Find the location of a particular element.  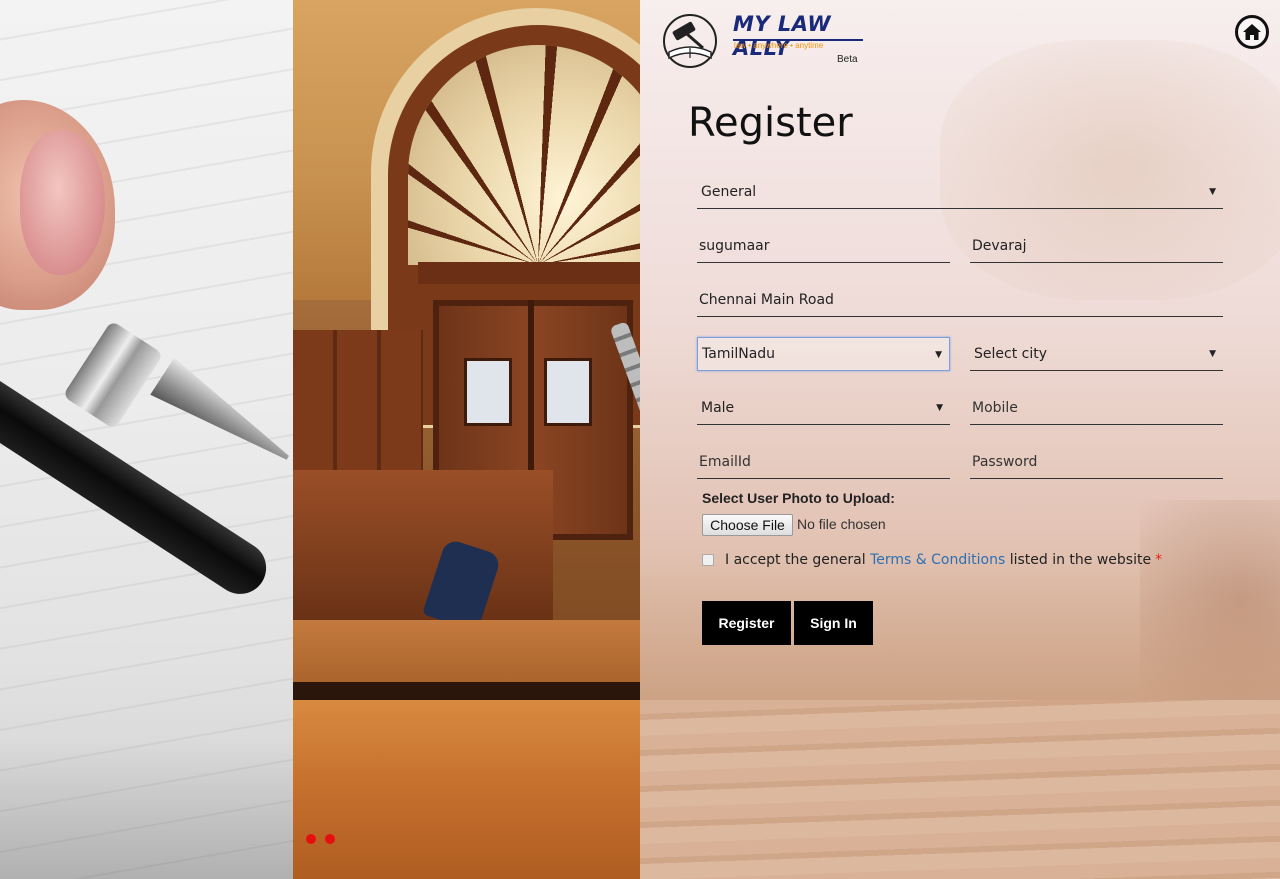

password-field is located at coordinates (1096, 462).